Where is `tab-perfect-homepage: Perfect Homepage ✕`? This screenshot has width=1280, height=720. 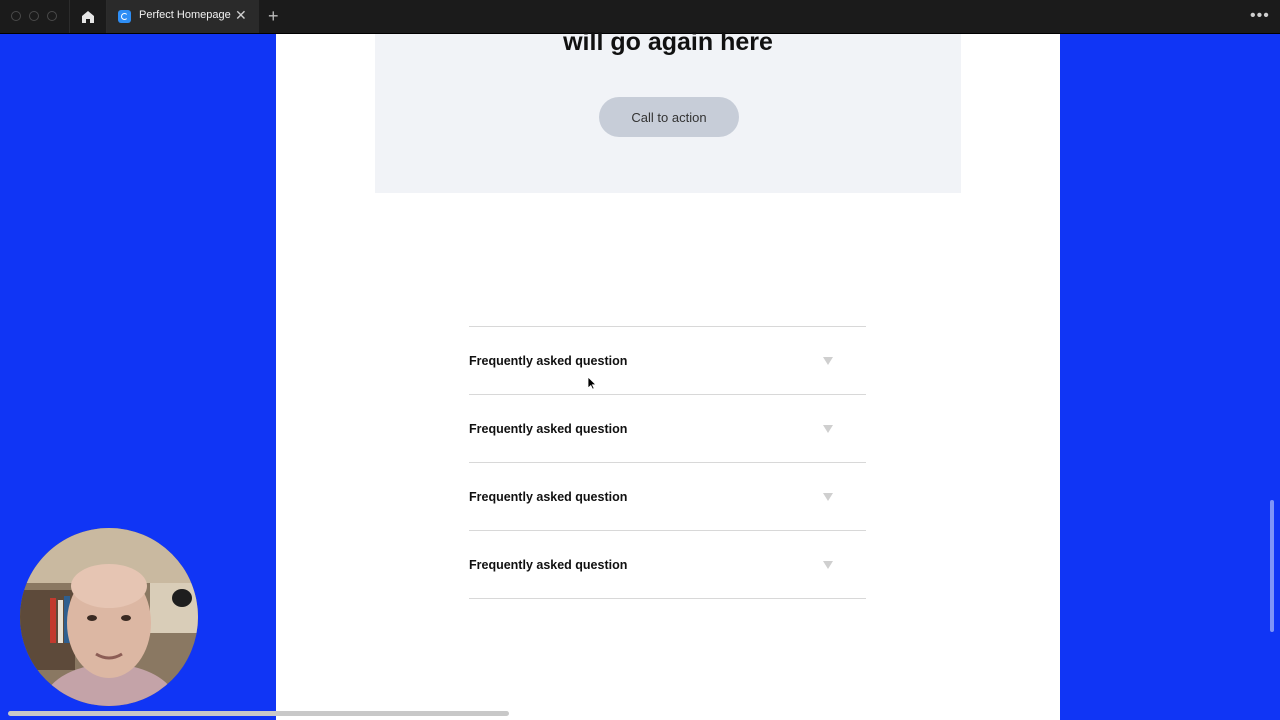
tab-perfect-homepage: Perfect Homepage ✕ is located at coordinates (183, 16).